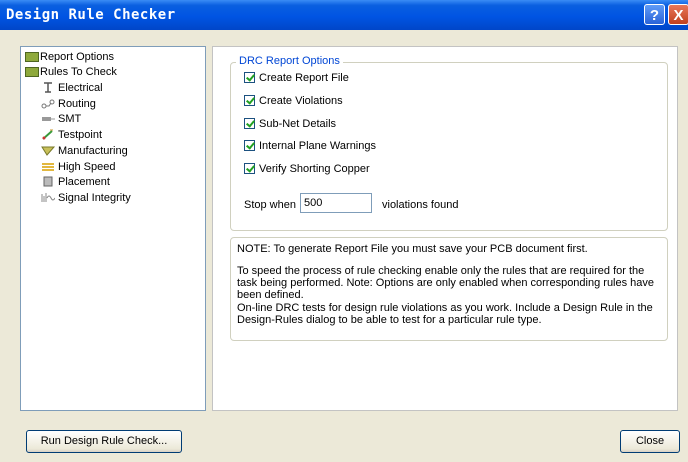 The height and width of the screenshot is (462, 688). Describe the element at coordinates (49, 181) in the screenshot. I see `placement-icon` at that location.